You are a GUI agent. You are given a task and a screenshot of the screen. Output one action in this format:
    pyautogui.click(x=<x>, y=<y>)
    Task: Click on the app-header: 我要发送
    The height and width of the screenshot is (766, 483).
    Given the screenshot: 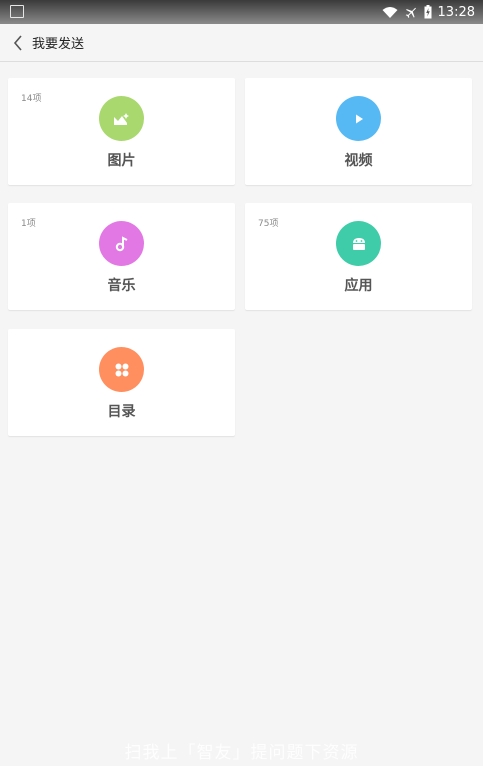 What is the action you would take?
    pyautogui.click(x=241, y=43)
    